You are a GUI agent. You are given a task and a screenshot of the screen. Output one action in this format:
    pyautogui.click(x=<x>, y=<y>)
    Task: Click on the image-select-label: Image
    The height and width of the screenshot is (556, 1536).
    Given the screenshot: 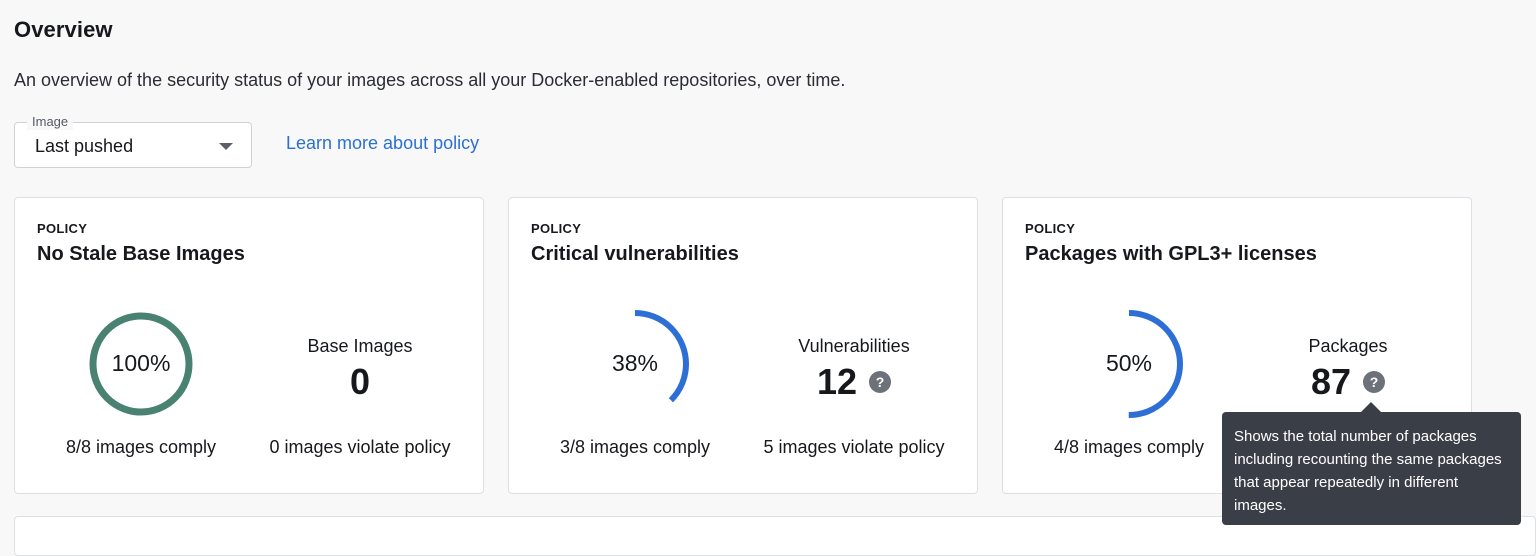 What is the action you would take?
    pyautogui.click(x=50, y=122)
    